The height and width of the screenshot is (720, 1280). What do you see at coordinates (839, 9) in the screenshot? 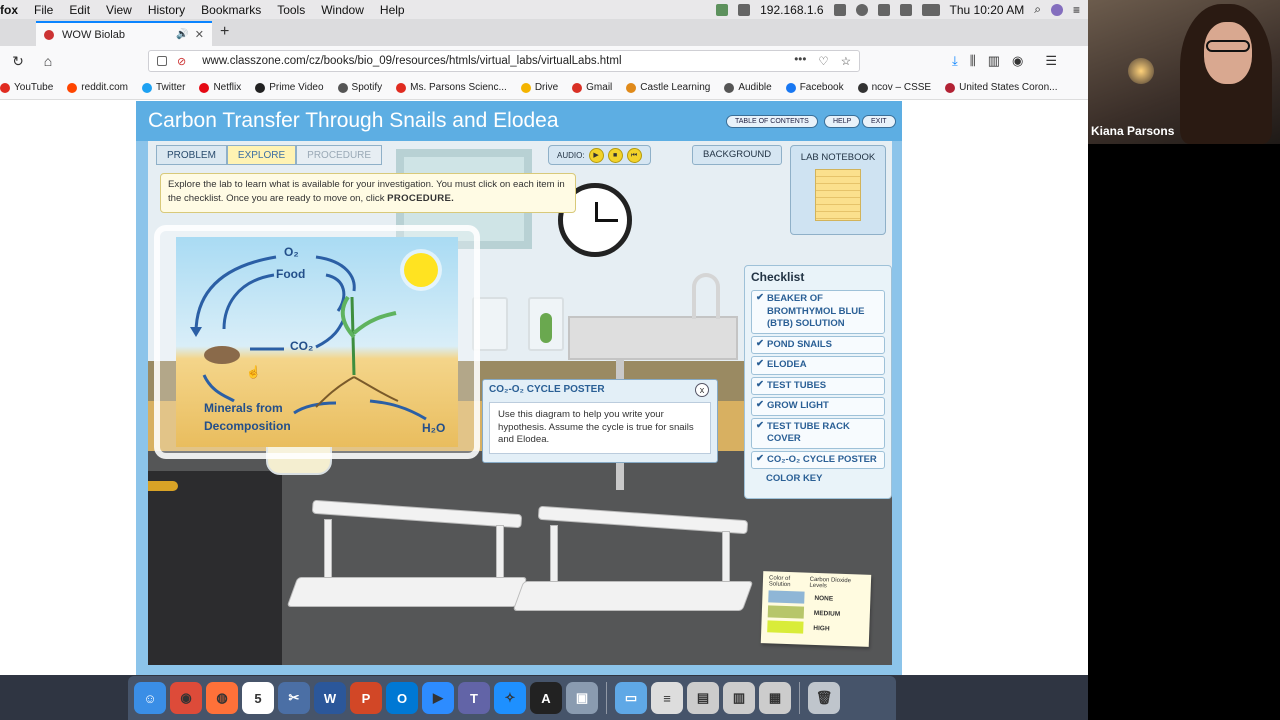
I see `airplay-icon` at bounding box center [839, 9].